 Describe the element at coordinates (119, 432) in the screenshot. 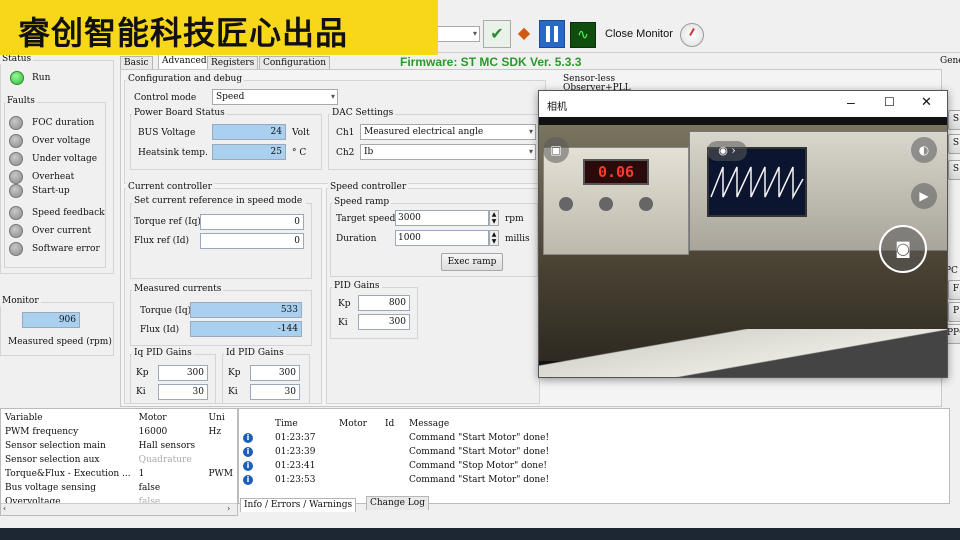

I see `table-row: PWM frequency 16000 Hz` at that location.